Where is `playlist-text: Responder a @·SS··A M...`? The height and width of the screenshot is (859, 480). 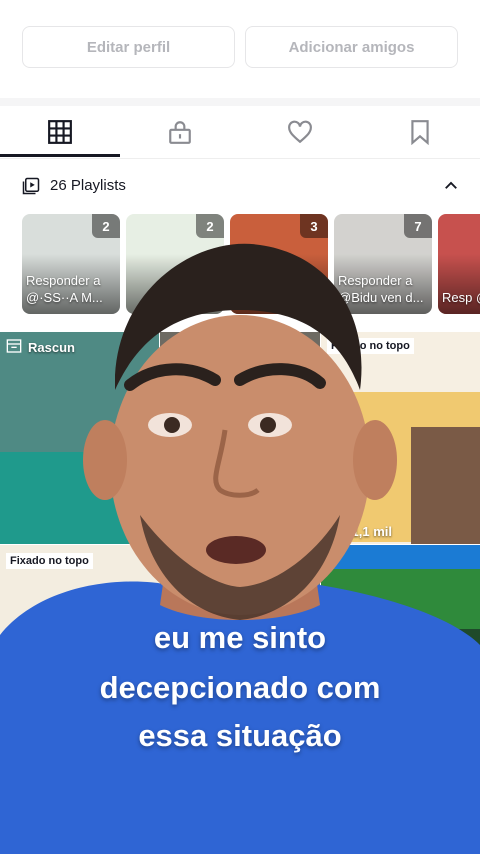
playlist-text: Responder a @·SS··A M... is located at coordinates (64, 289).